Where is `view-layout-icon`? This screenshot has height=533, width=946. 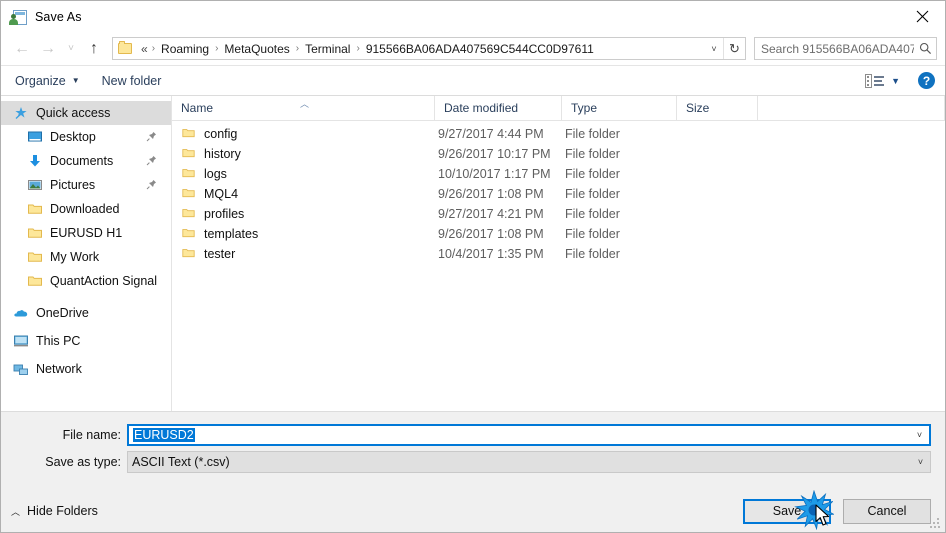
view-layout-icon is located at coordinates (875, 80).